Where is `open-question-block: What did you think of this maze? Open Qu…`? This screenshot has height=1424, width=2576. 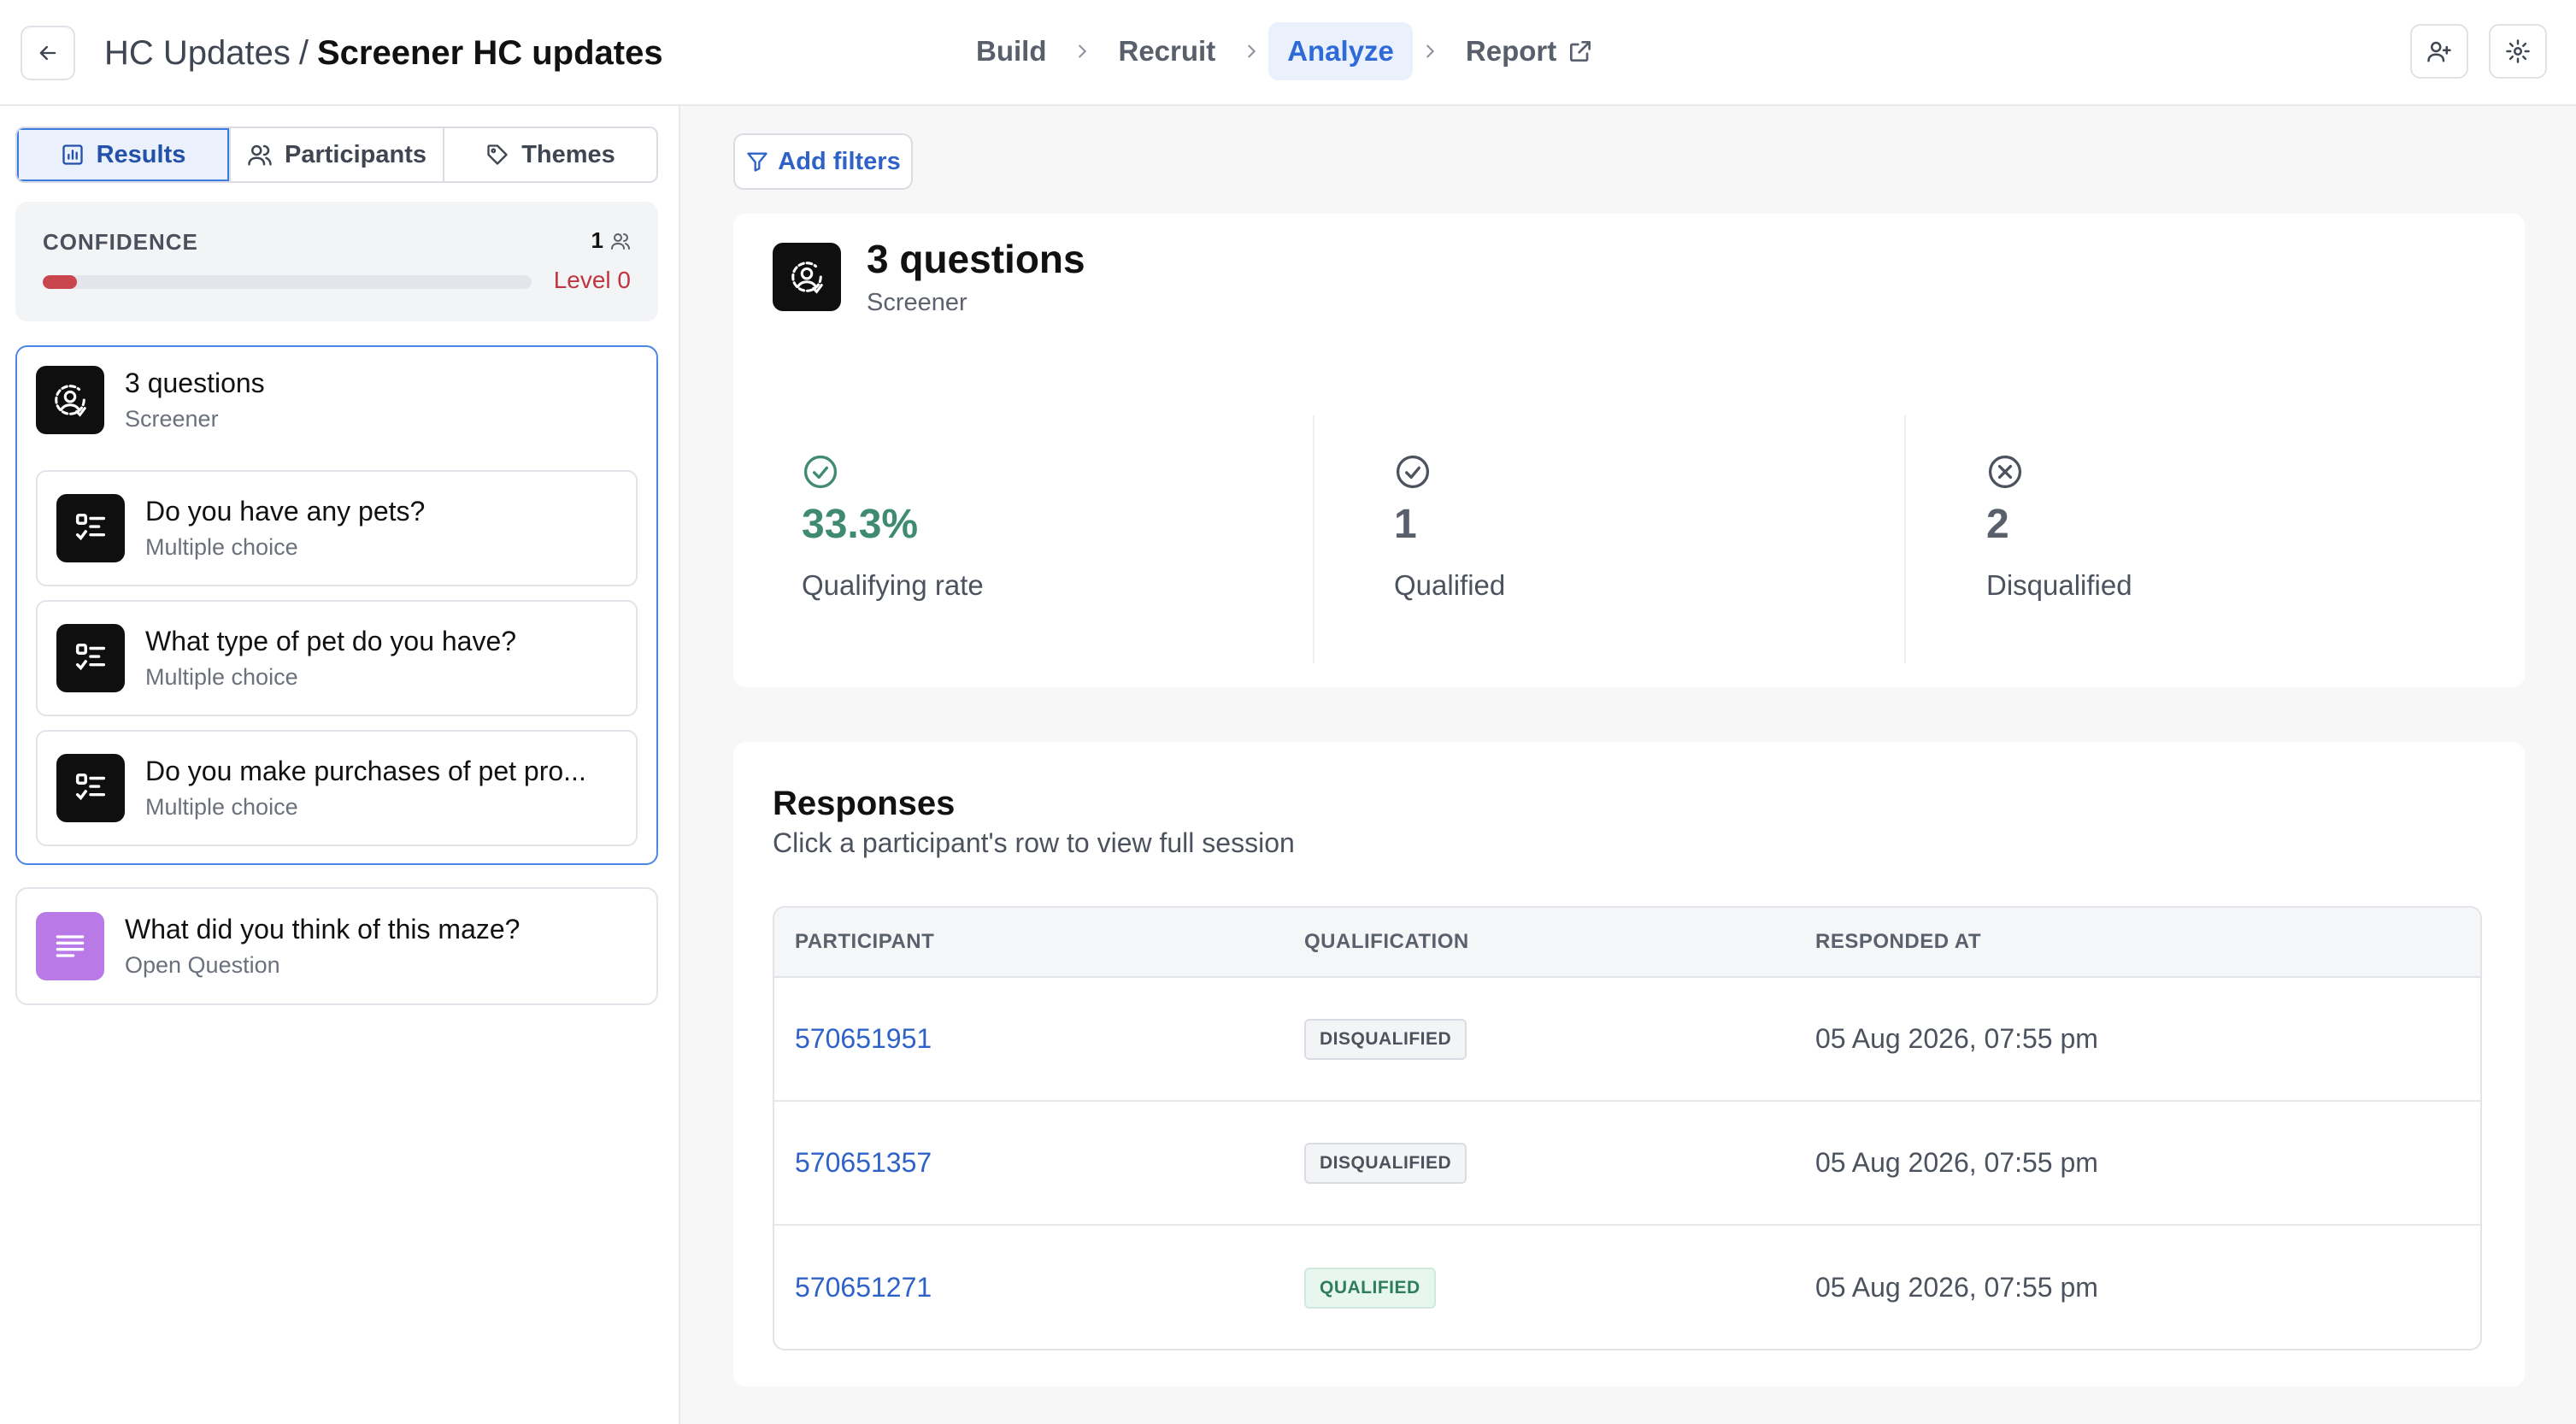 open-question-block: What did you think of this maze? Open Qu… is located at coordinates (336, 946).